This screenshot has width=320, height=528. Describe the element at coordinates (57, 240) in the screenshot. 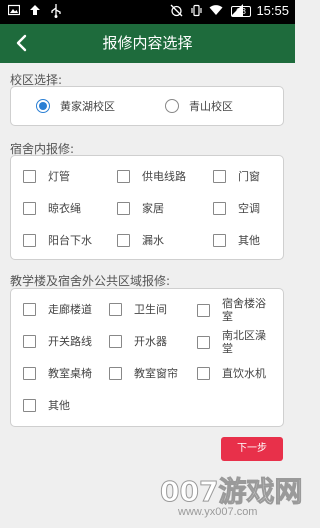

I see `dorm-item: 阳台下水` at that location.